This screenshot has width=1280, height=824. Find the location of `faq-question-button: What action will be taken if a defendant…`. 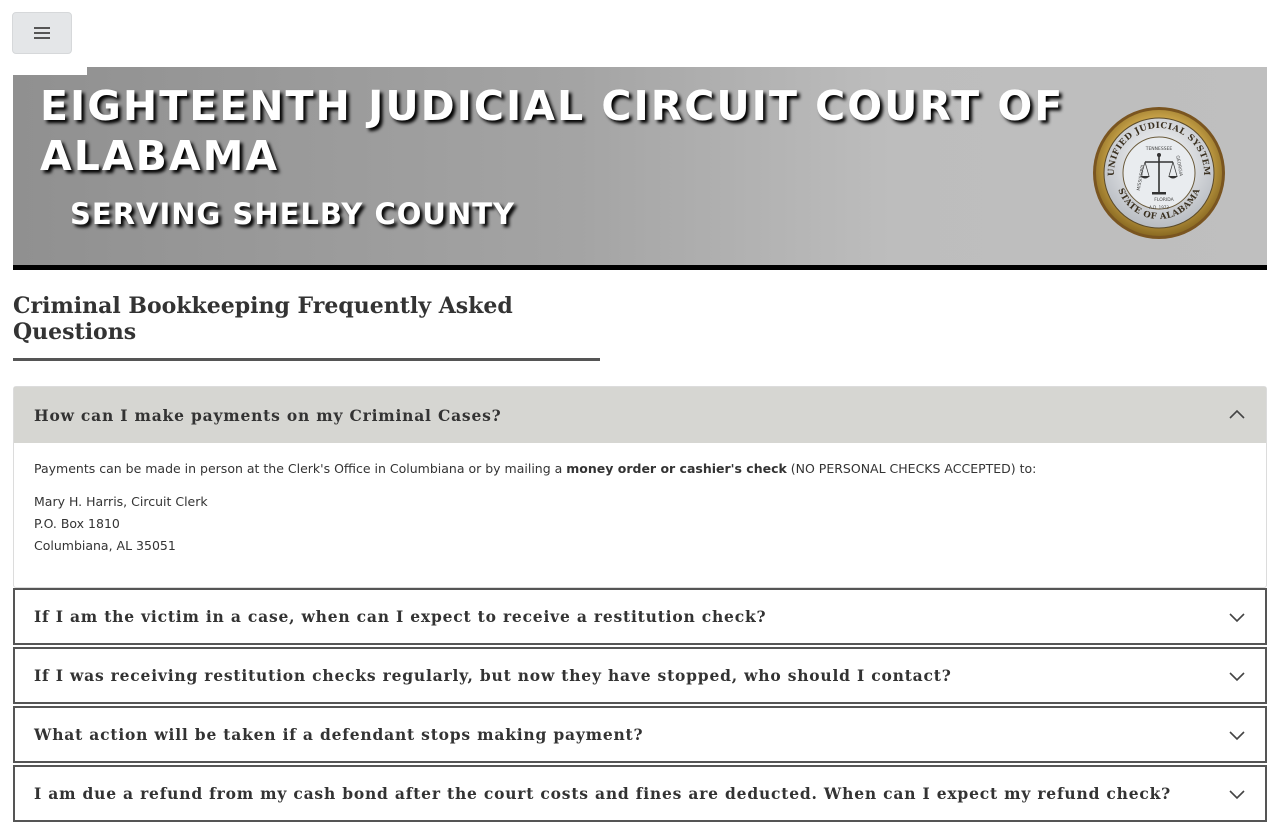

faq-question-button: What action will be taken if a defendant… is located at coordinates (640, 734).